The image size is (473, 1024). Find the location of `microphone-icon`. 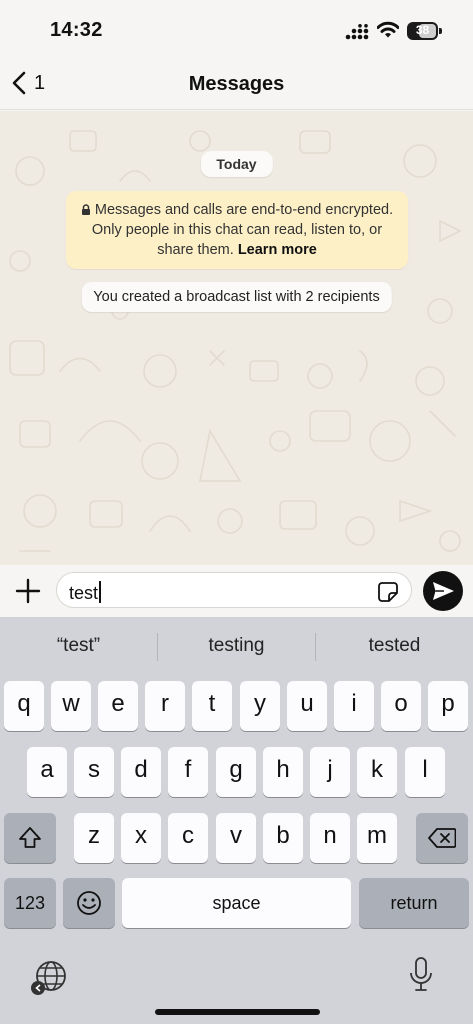

microphone-icon is located at coordinates (421, 975).